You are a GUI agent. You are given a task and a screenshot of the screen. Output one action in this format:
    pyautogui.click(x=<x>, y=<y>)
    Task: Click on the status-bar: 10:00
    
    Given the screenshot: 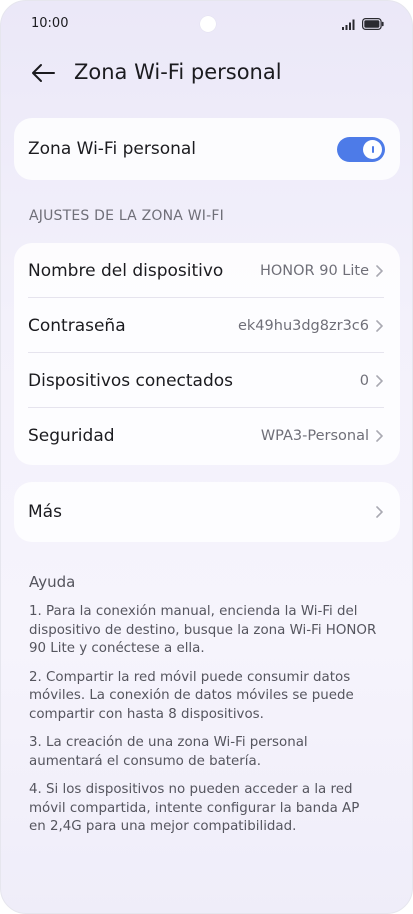 What is the action you would take?
    pyautogui.click(x=206, y=24)
    